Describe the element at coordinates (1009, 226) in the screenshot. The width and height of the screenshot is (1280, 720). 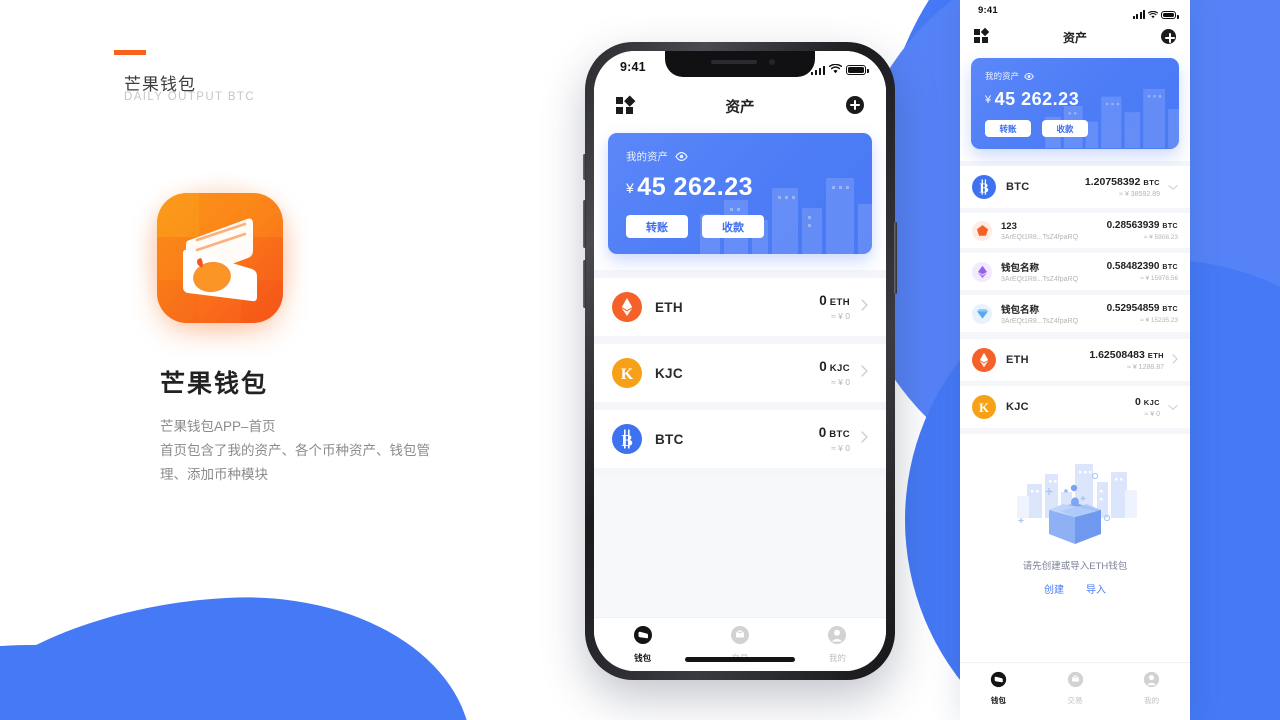
I see `wallet-name: 123` at that location.